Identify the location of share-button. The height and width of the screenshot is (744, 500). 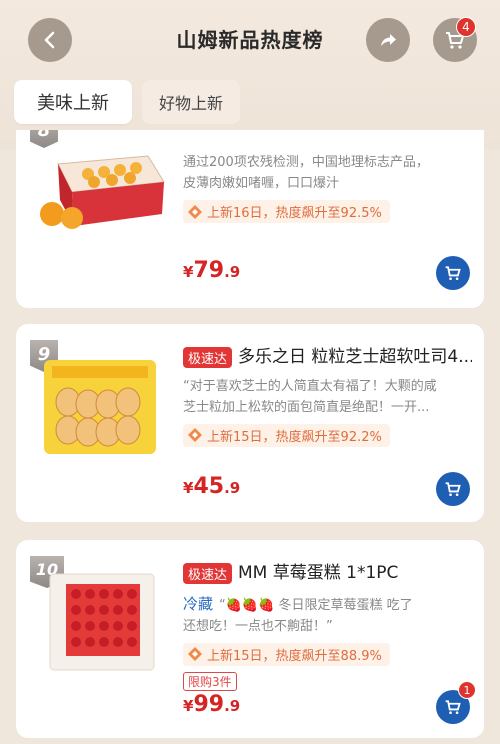
(388, 40).